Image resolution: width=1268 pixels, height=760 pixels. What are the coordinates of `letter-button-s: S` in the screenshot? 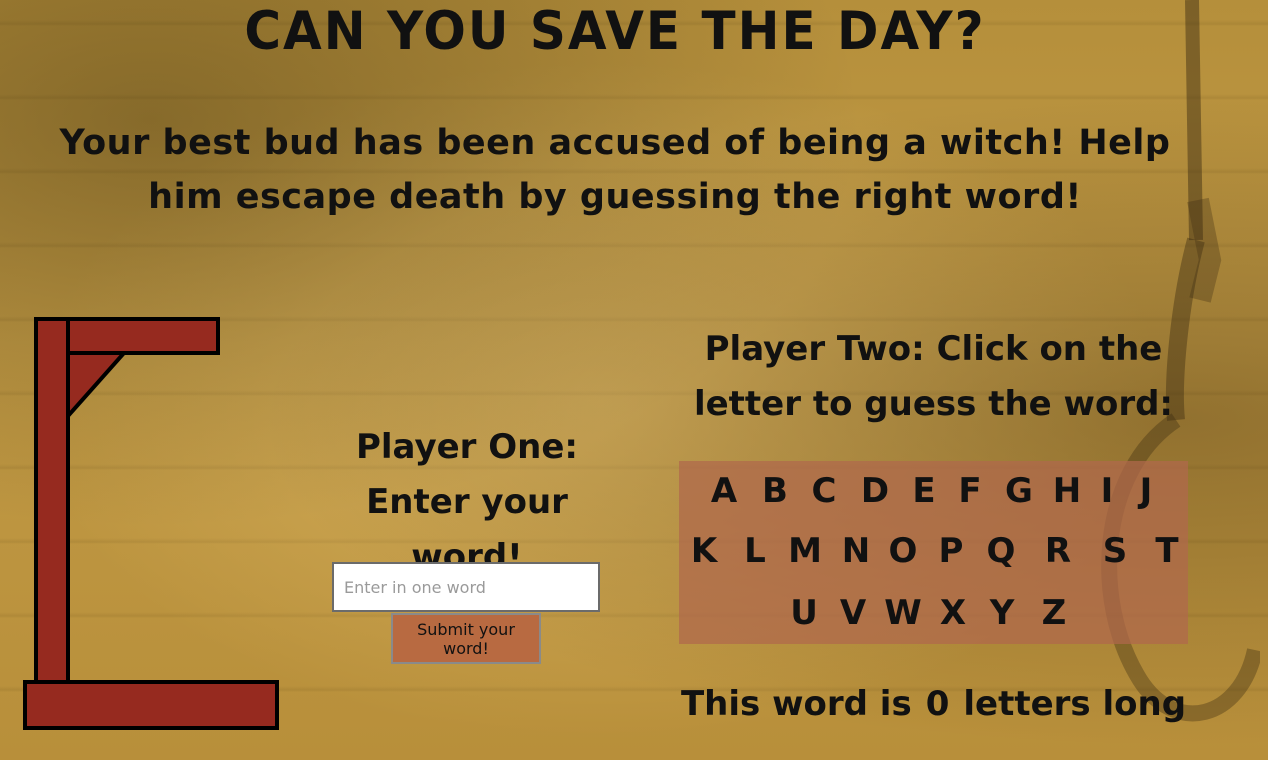 It's located at (1115, 551).